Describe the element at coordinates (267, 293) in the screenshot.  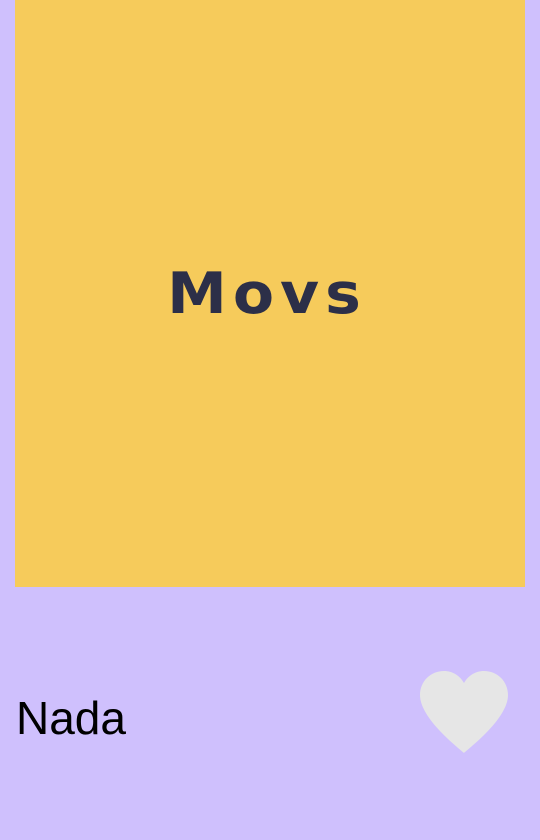
I see `poster-logo-text: Movs` at that location.